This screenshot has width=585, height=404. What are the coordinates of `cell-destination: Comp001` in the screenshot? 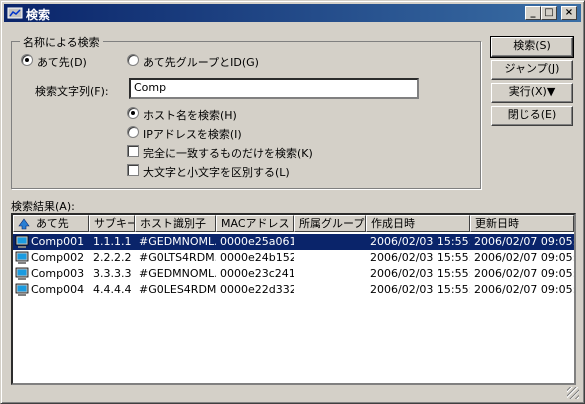 It's located at (51, 242).